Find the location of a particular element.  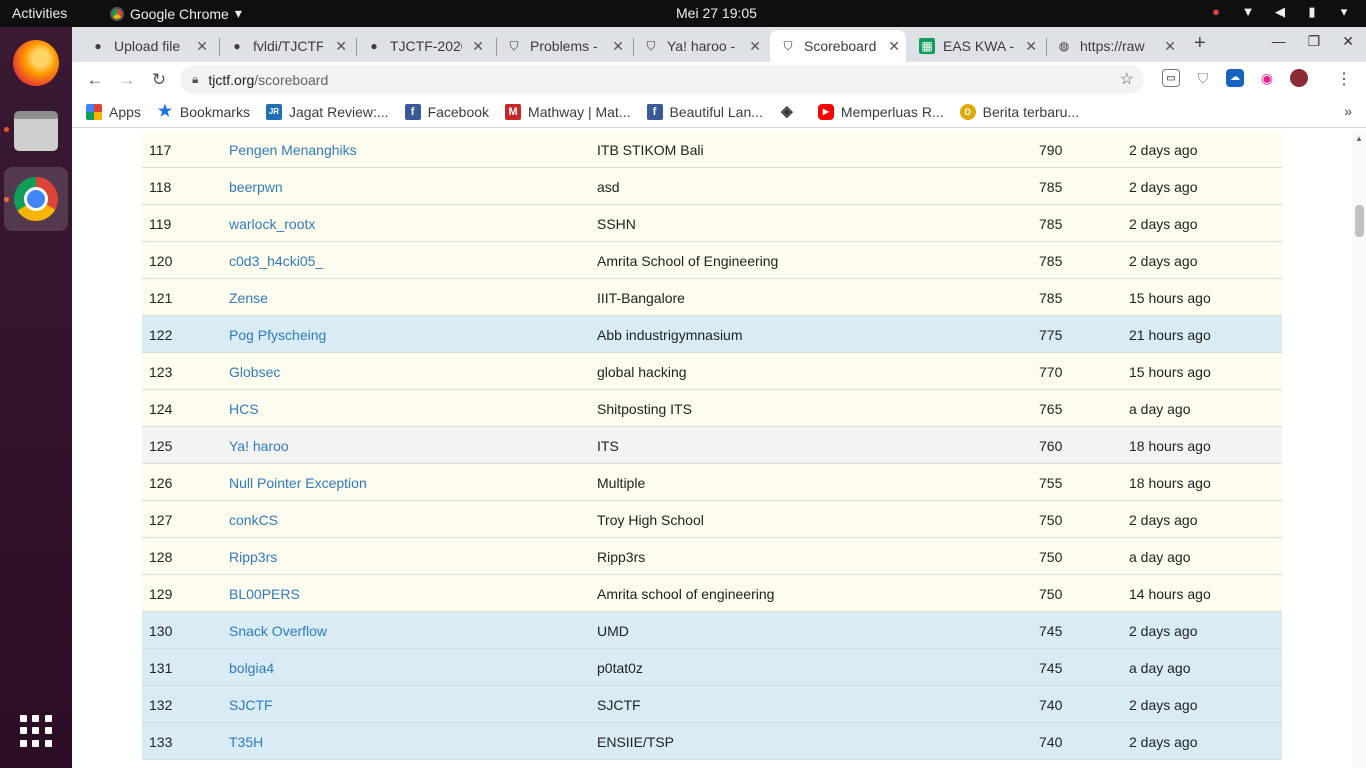

back-arrow-icon: ← is located at coordinates (95, 80).